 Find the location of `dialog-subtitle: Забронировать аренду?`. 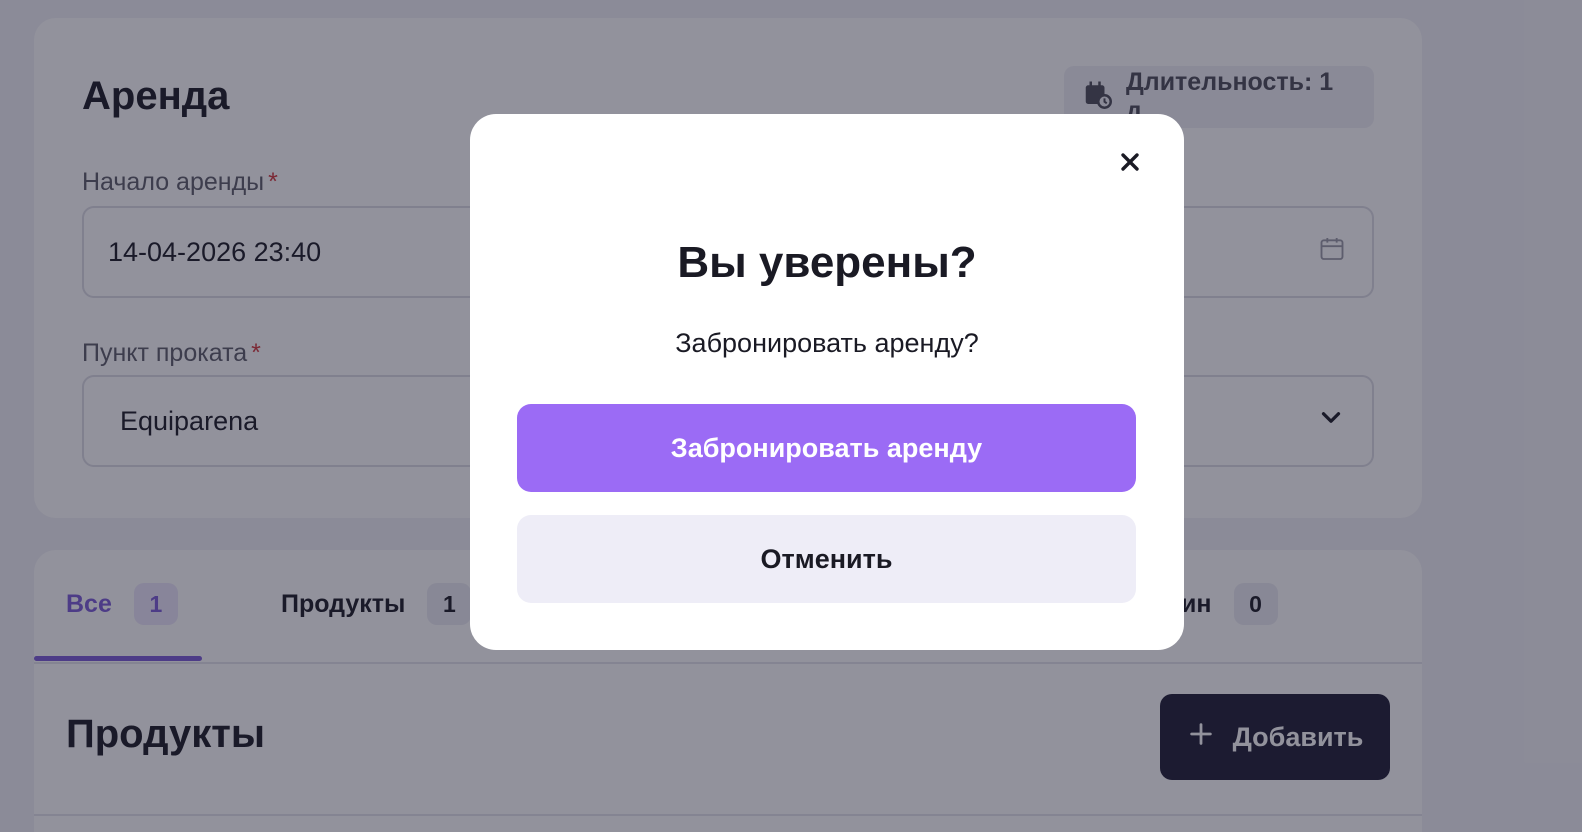

dialog-subtitle: Забронировать аренду? is located at coordinates (827, 343).